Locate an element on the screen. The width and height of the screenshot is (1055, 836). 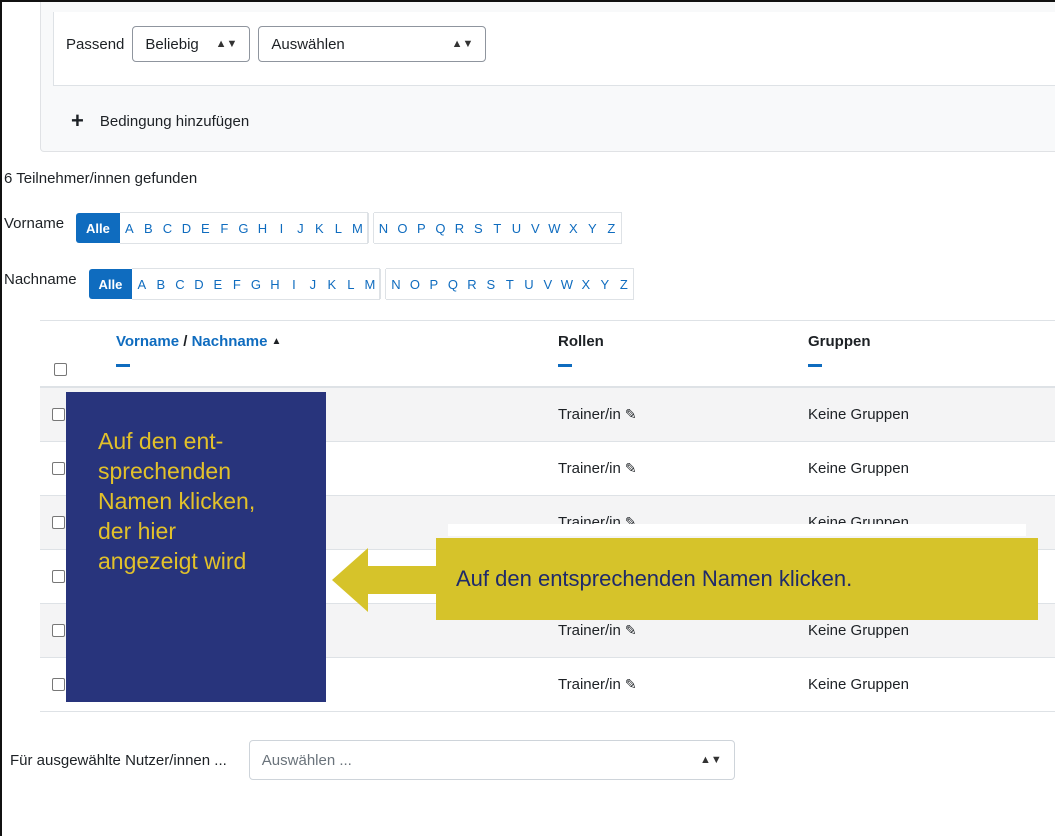
lastname-letter-y: Y is located at coordinates (604, 284).